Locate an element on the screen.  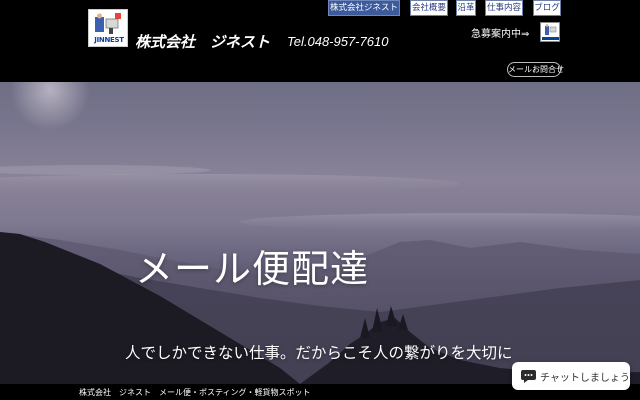
nav-about-button: 会社概要 is located at coordinates (429, 8).